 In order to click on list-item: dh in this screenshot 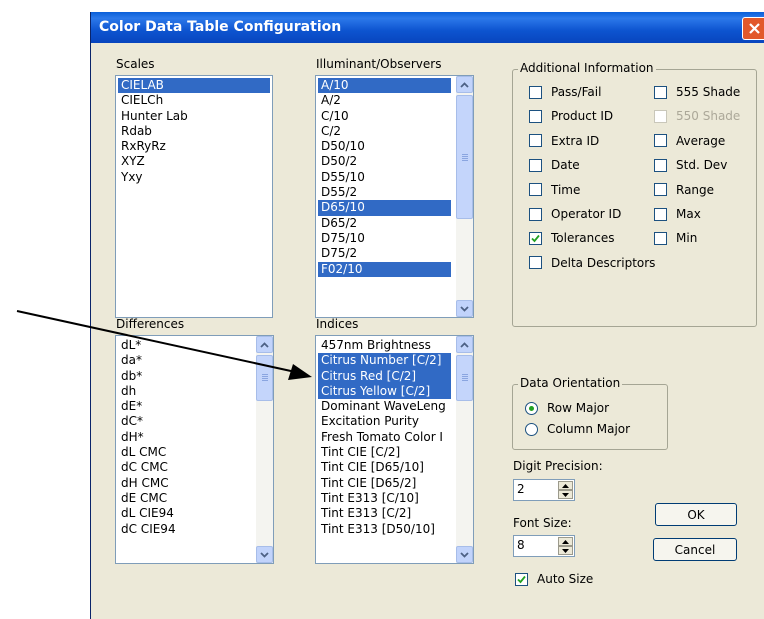, I will do `click(184, 391)`.